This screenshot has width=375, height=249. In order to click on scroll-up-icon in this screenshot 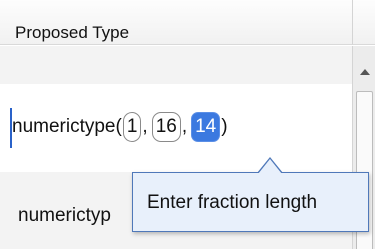, I will do `click(365, 72)`.